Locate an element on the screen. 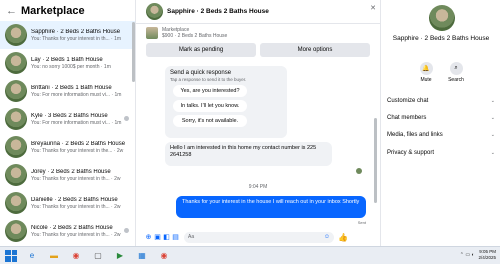 The image size is (500, 264). store-icon: ▦ is located at coordinates (142, 256).